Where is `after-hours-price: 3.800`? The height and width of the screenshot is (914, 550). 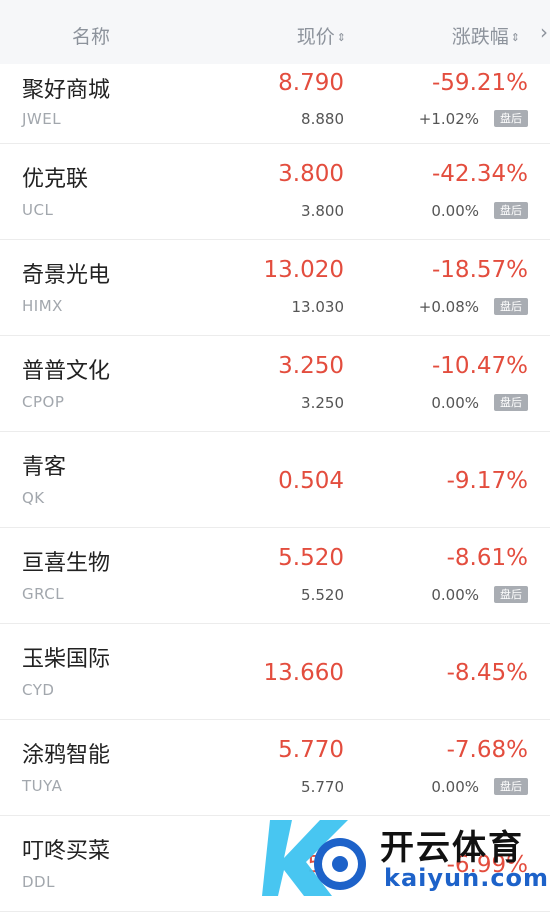
after-hours-price: 3.800 is located at coordinates (322, 211).